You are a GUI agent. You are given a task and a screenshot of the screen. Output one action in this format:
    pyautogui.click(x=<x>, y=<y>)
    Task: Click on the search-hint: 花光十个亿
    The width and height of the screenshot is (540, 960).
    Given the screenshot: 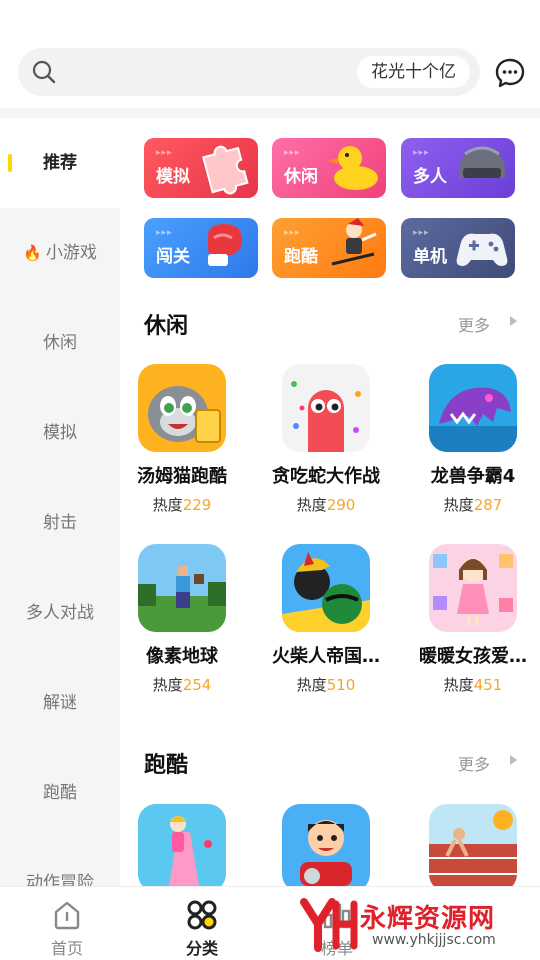 What is the action you would take?
    pyautogui.click(x=413, y=72)
    